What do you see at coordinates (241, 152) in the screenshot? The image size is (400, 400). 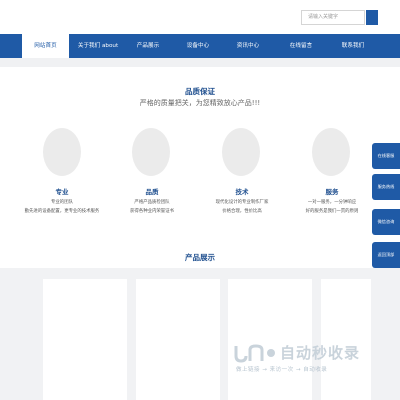 I see `feature-image-technology` at bounding box center [241, 152].